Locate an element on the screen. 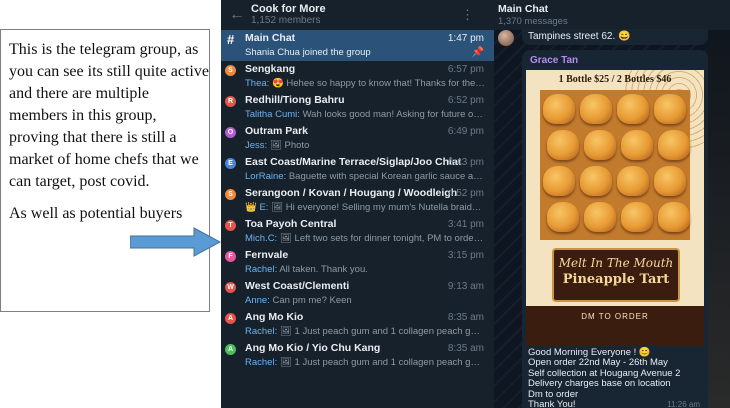  channel-hash-icon: # is located at coordinates (231, 39).